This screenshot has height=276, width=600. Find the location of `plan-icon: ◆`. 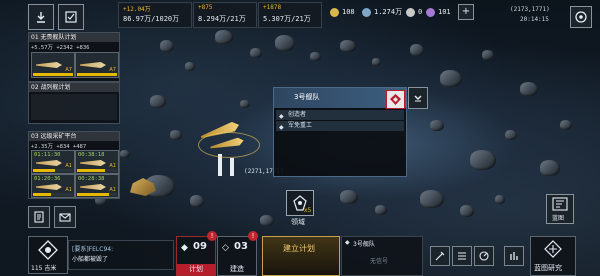

plan-icon: ◆ is located at coordinates (184, 248).